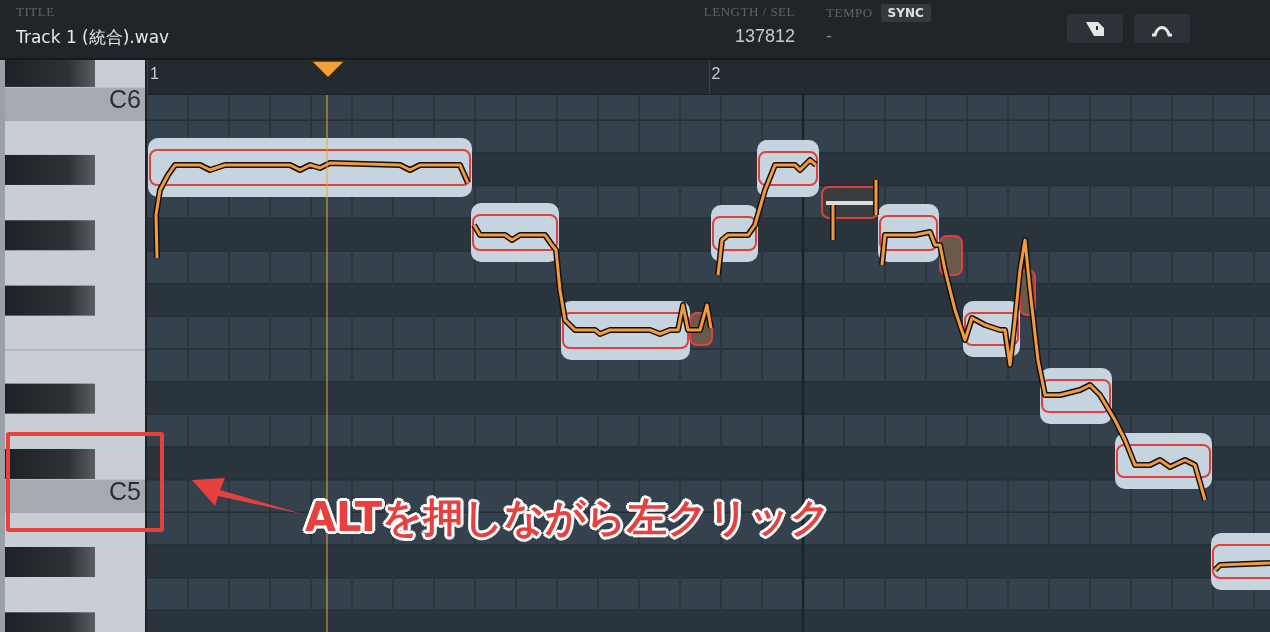 The width and height of the screenshot is (1270, 632). What do you see at coordinates (154, 73) in the screenshot?
I see `bar-number: 1` at bounding box center [154, 73].